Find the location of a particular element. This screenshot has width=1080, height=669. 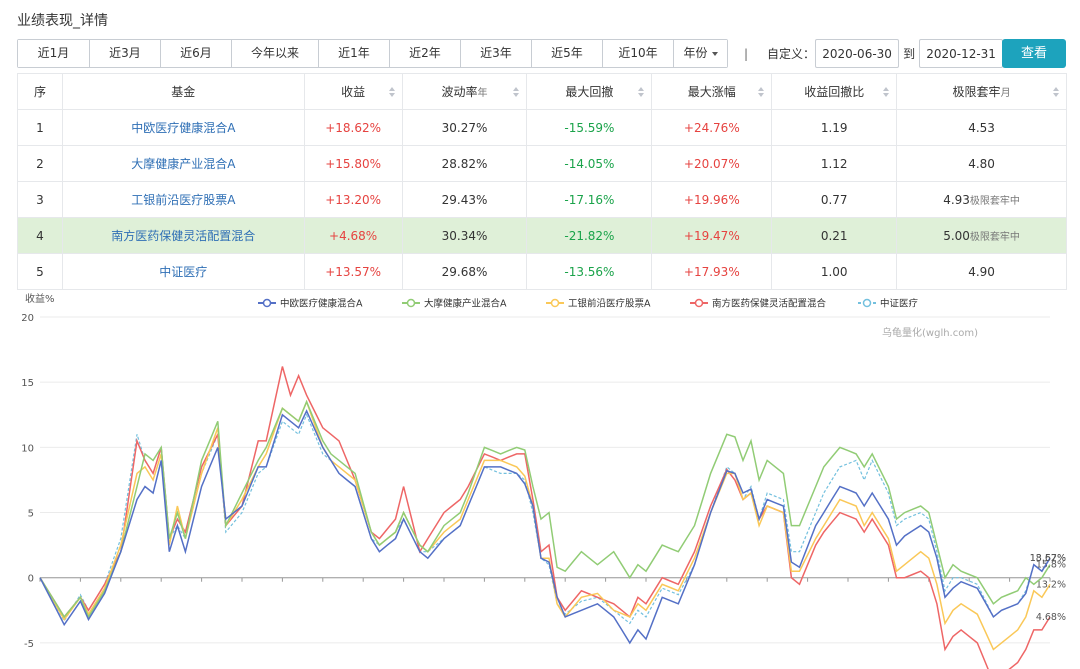

cell-volatility: 29.68% is located at coordinates (464, 271).